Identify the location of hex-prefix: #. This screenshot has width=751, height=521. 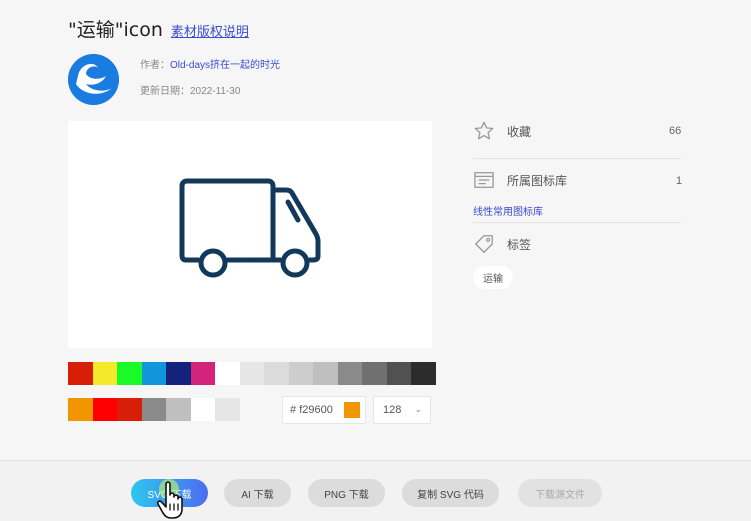
(293, 410).